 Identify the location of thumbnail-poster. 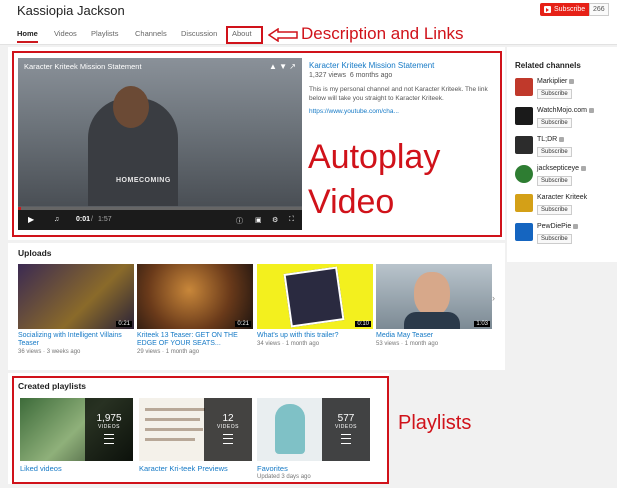
(314, 297).